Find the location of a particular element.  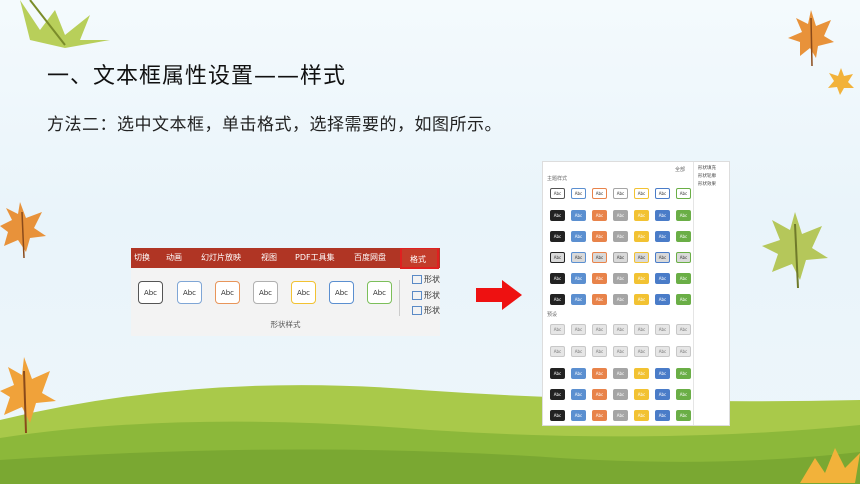

tab-view: 视图 is located at coordinates (269, 257).